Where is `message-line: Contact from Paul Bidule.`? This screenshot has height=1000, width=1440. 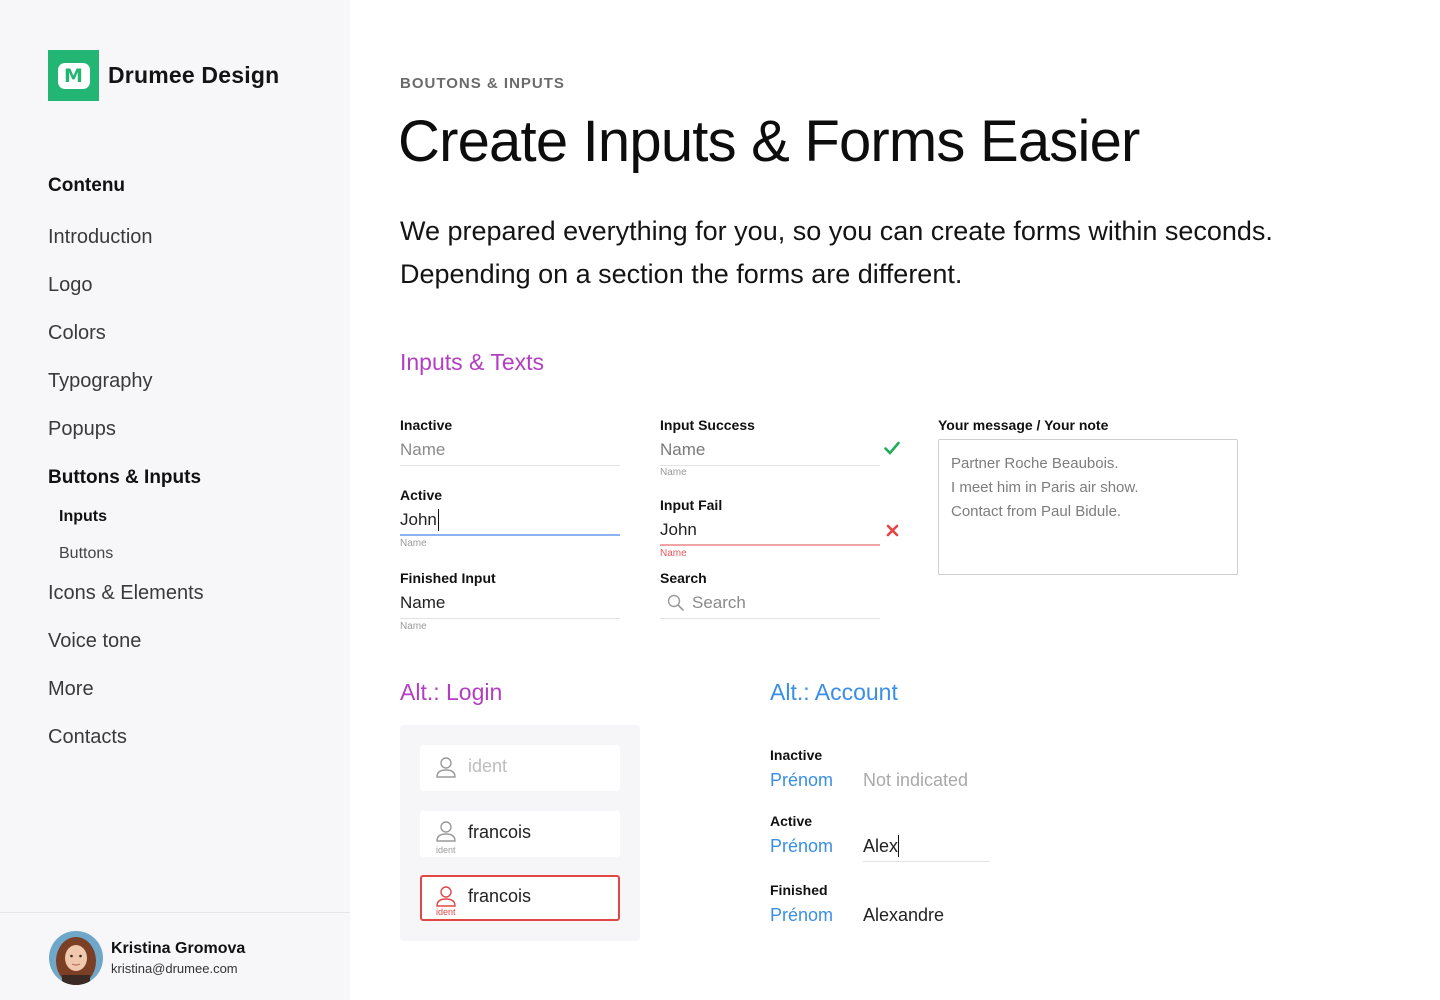
message-line: Contact from Paul Bidule. is located at coordinates (1036, 511).